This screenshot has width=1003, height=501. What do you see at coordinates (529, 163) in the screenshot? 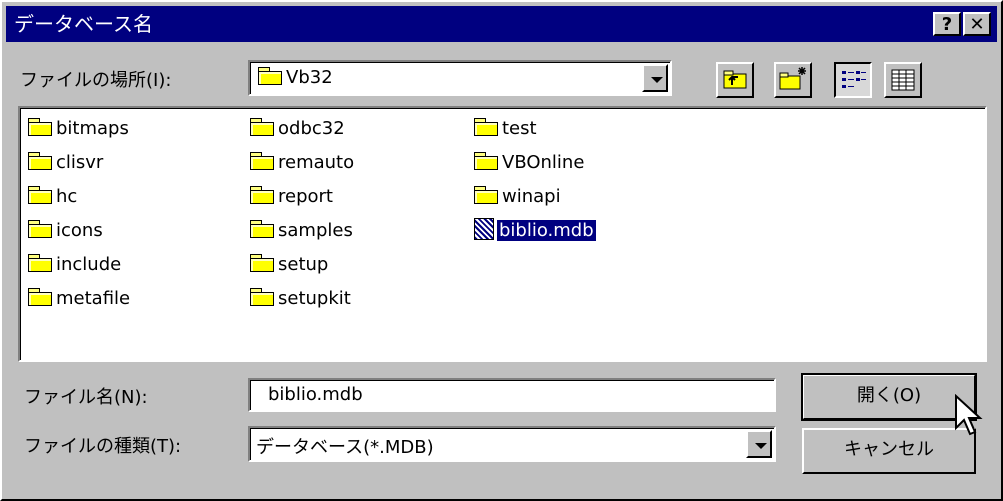
I see `list-item: VBOnline` at bounding box center [529, 163].